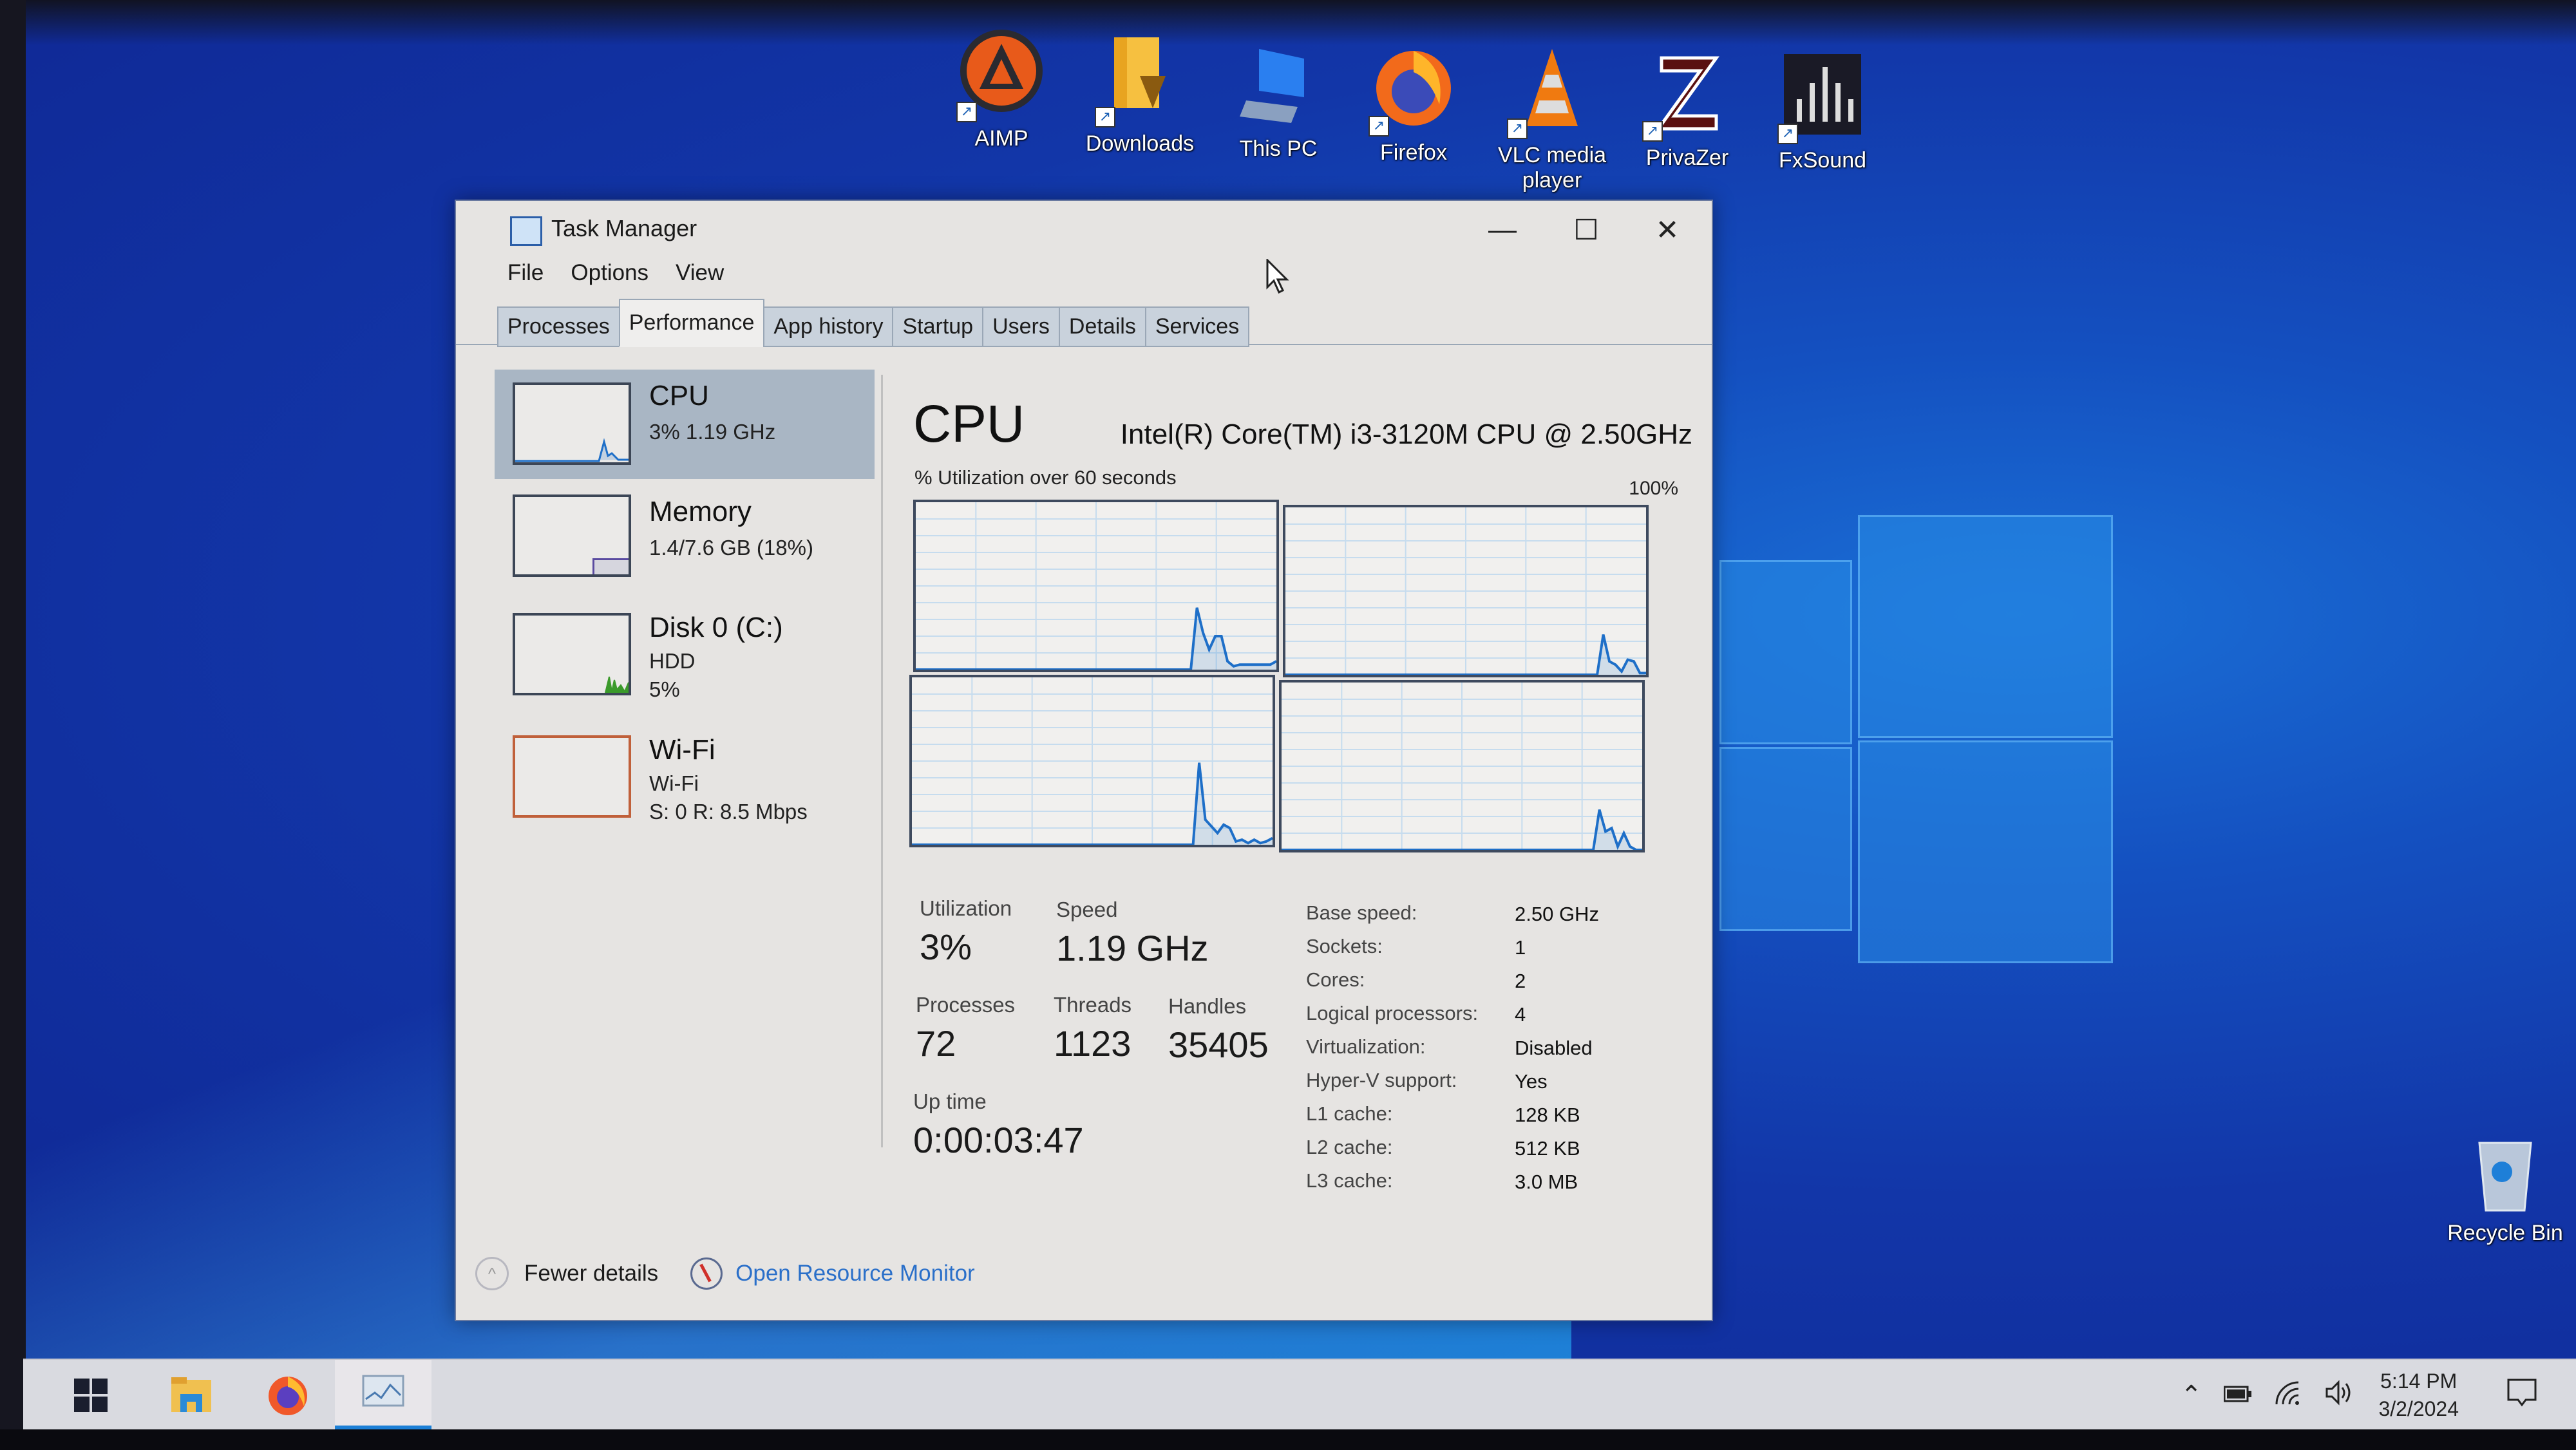 This screenshot has height=1450, width=2576. What do you see at coordinates (1822, 160) in the screenshot?
I see `desktop-icon-label: FxSound` at bounding box center [1822, 160].